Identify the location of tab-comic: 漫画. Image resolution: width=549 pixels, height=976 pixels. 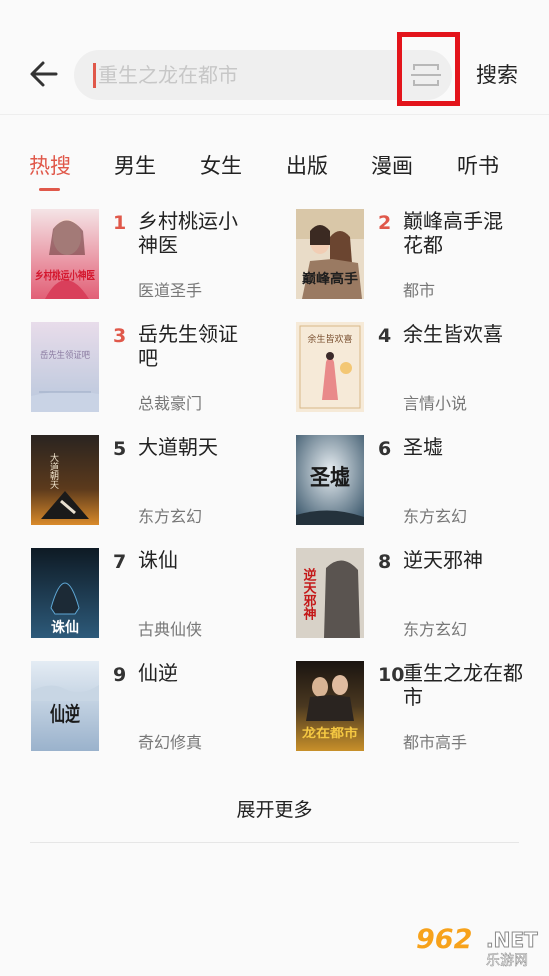
(392, 165).